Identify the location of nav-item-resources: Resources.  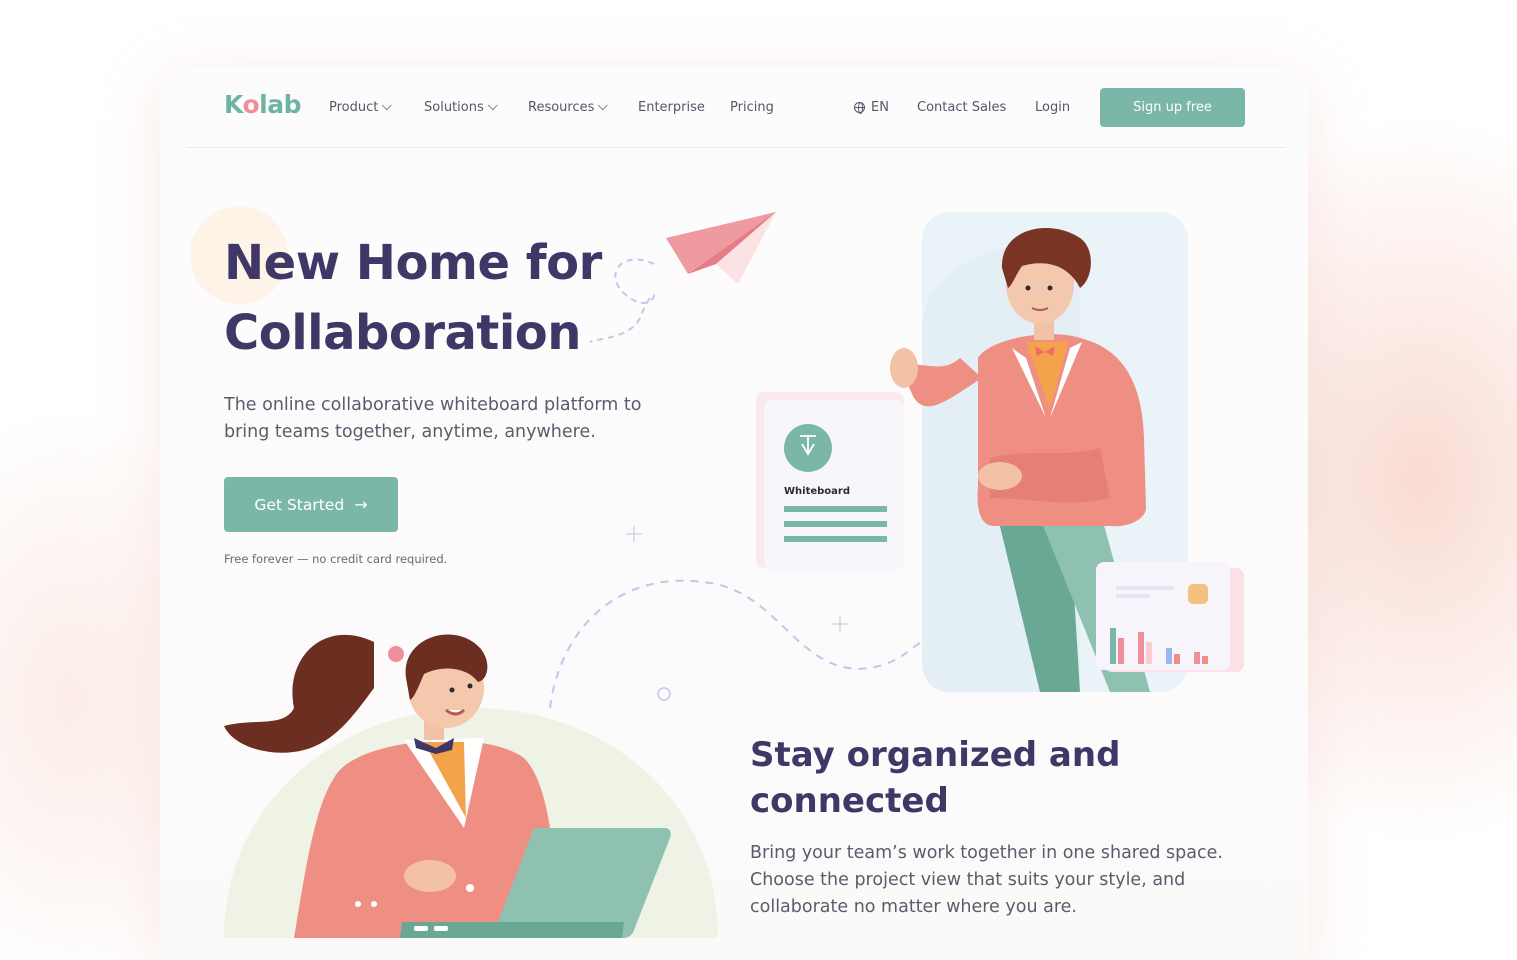
(568, 107).